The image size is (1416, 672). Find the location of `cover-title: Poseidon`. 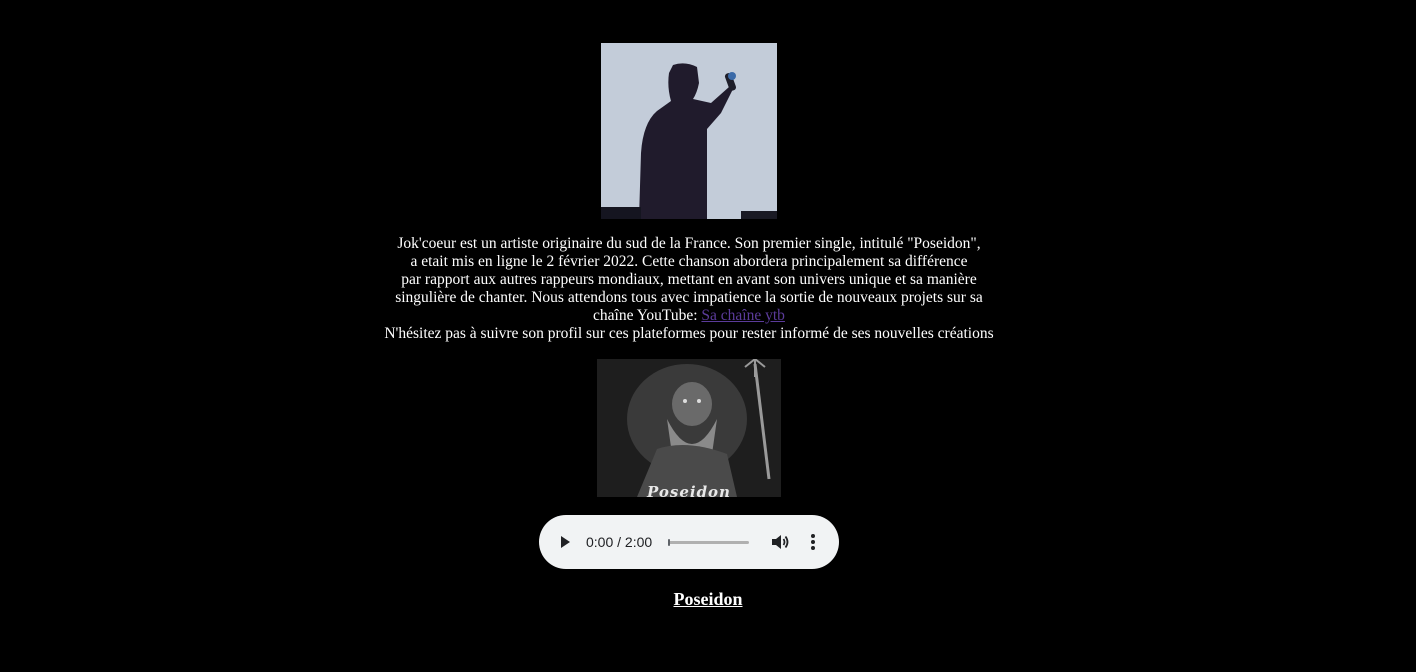

cover-title: Poseidon is located at coordinates (689, 490).